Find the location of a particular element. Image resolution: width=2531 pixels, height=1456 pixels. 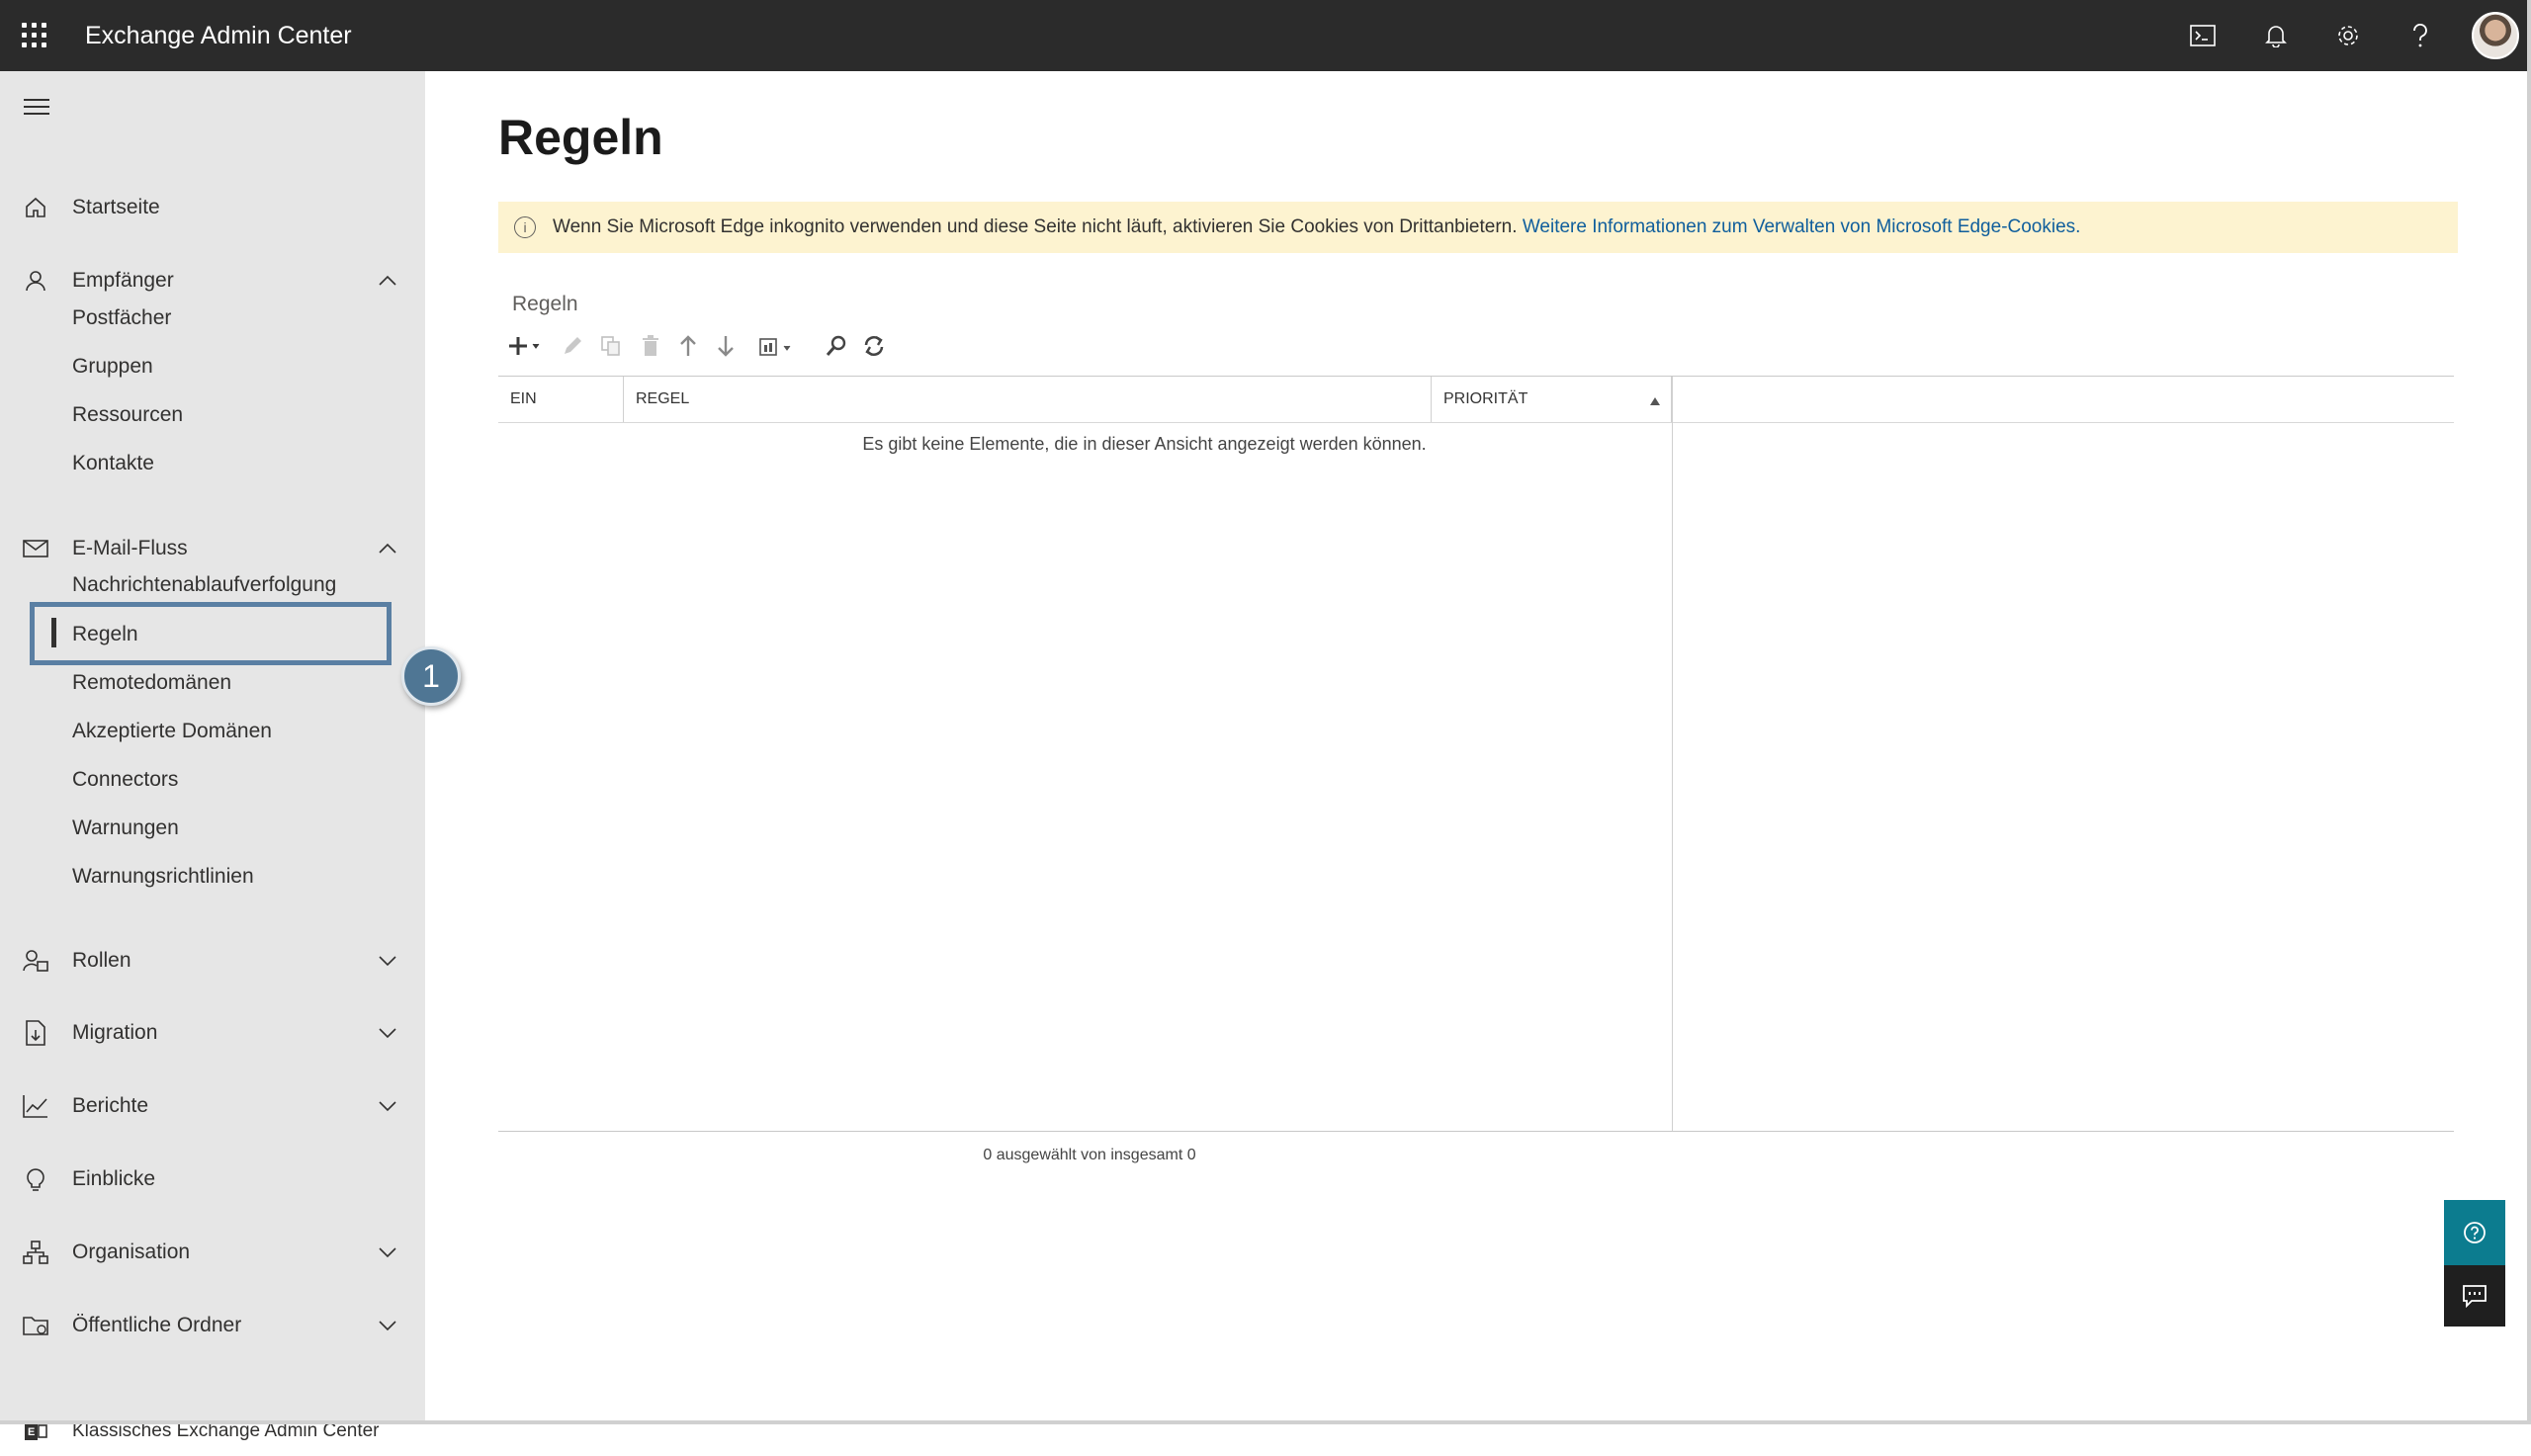

organization-icon is located at coordinates (35, 1252).